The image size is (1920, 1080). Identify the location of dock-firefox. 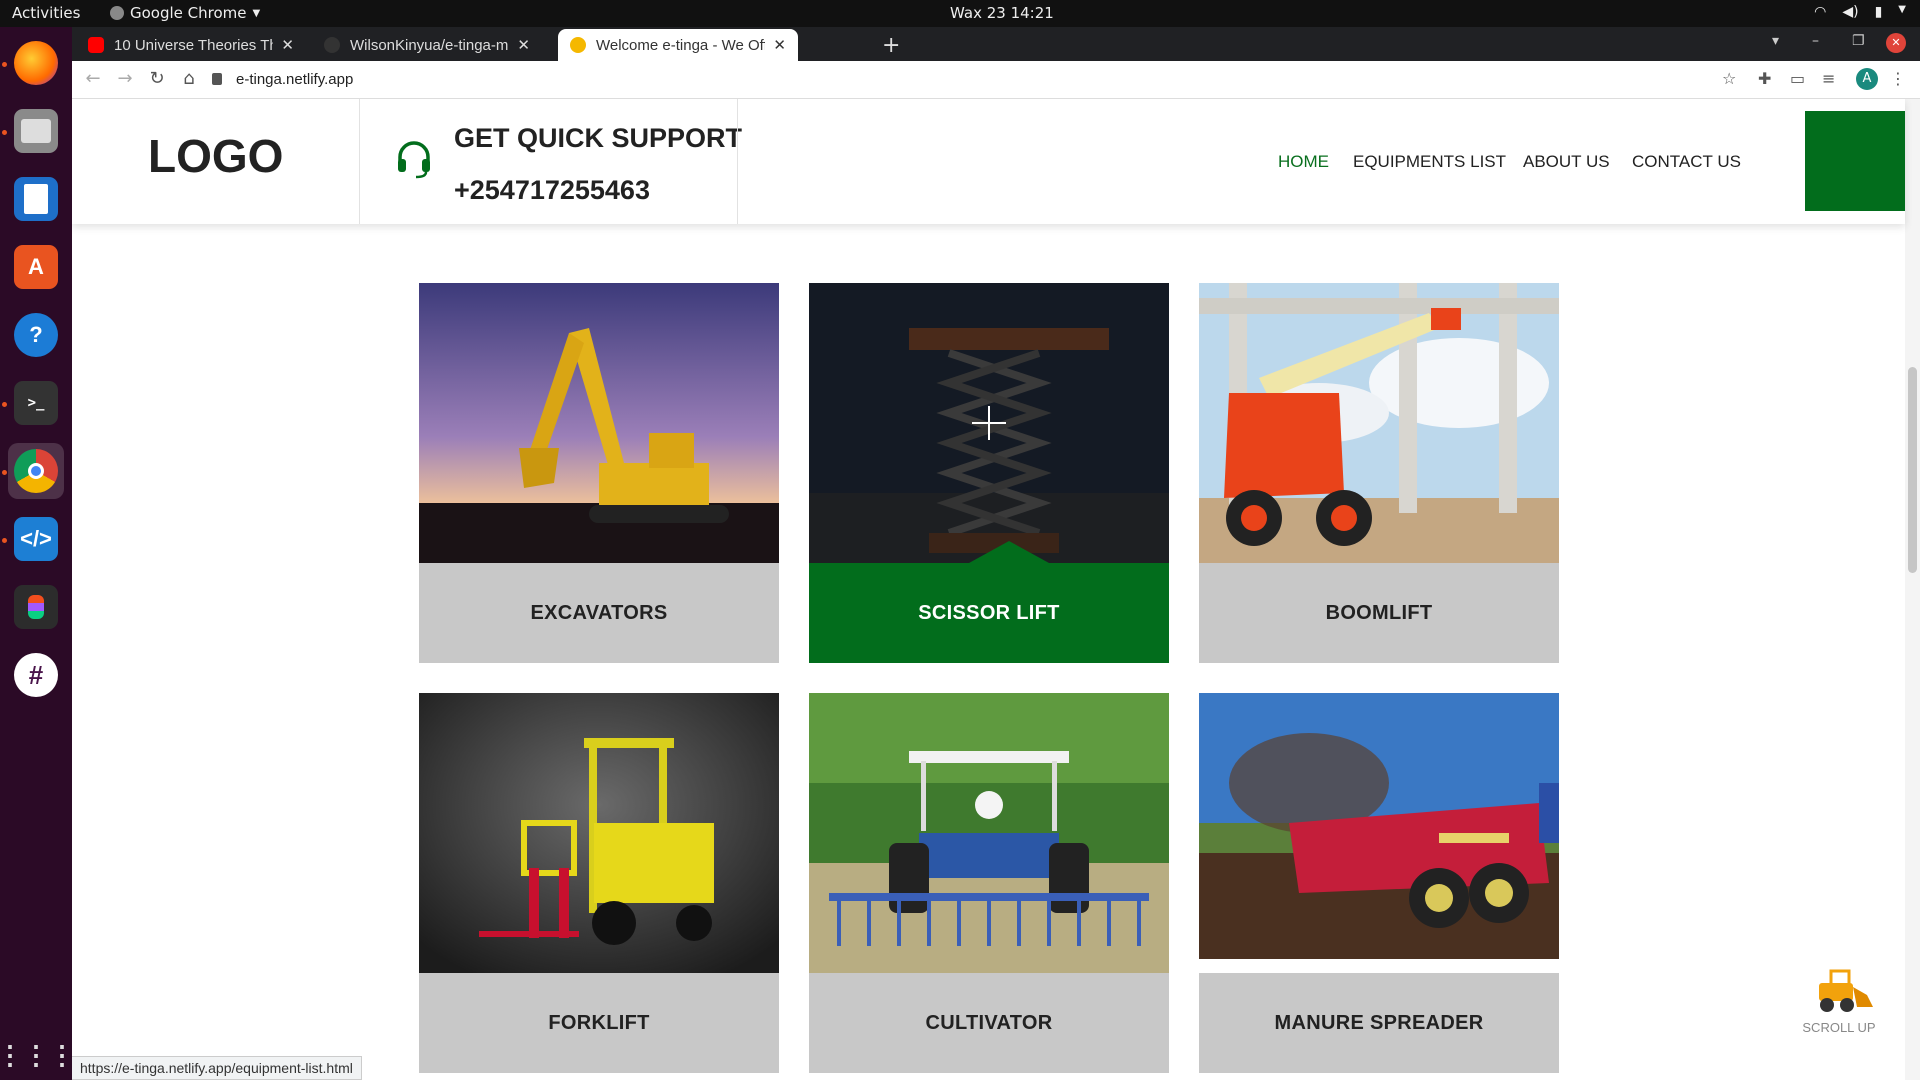
(36, 63).